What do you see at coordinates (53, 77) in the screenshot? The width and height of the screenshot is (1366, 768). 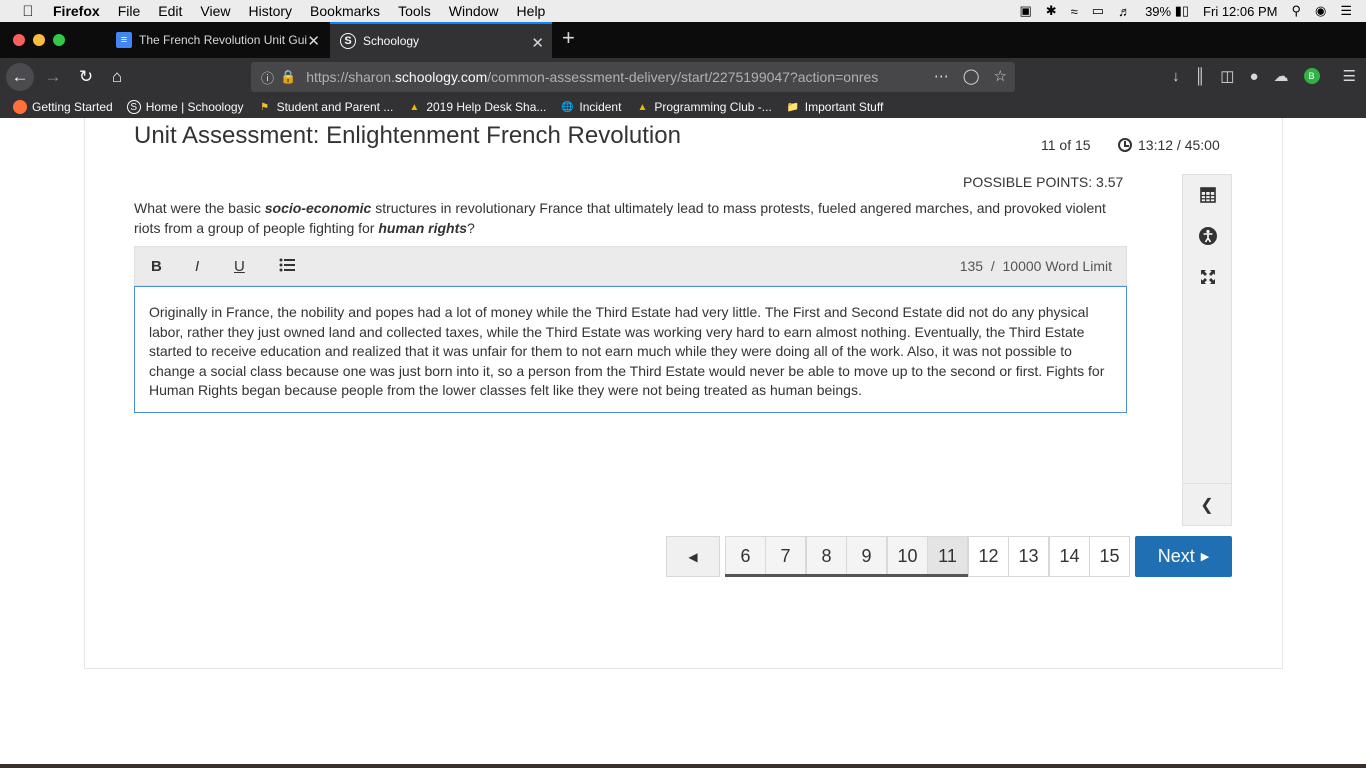 I see `forward-arrow-icon: →` at bounding box center [53, 77].